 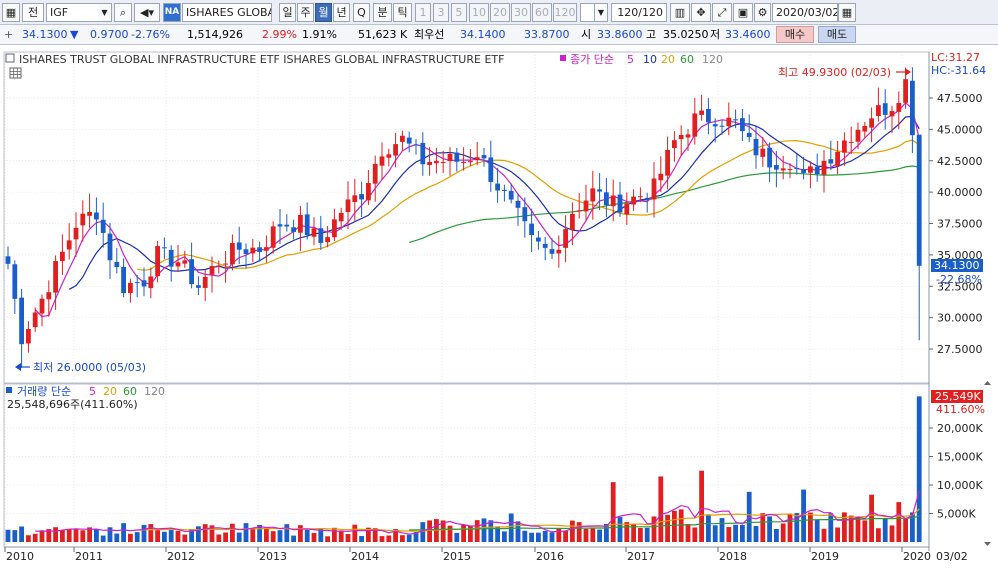 I want to click on price-tick-label: 40.0000, so click(x=960, y=192).